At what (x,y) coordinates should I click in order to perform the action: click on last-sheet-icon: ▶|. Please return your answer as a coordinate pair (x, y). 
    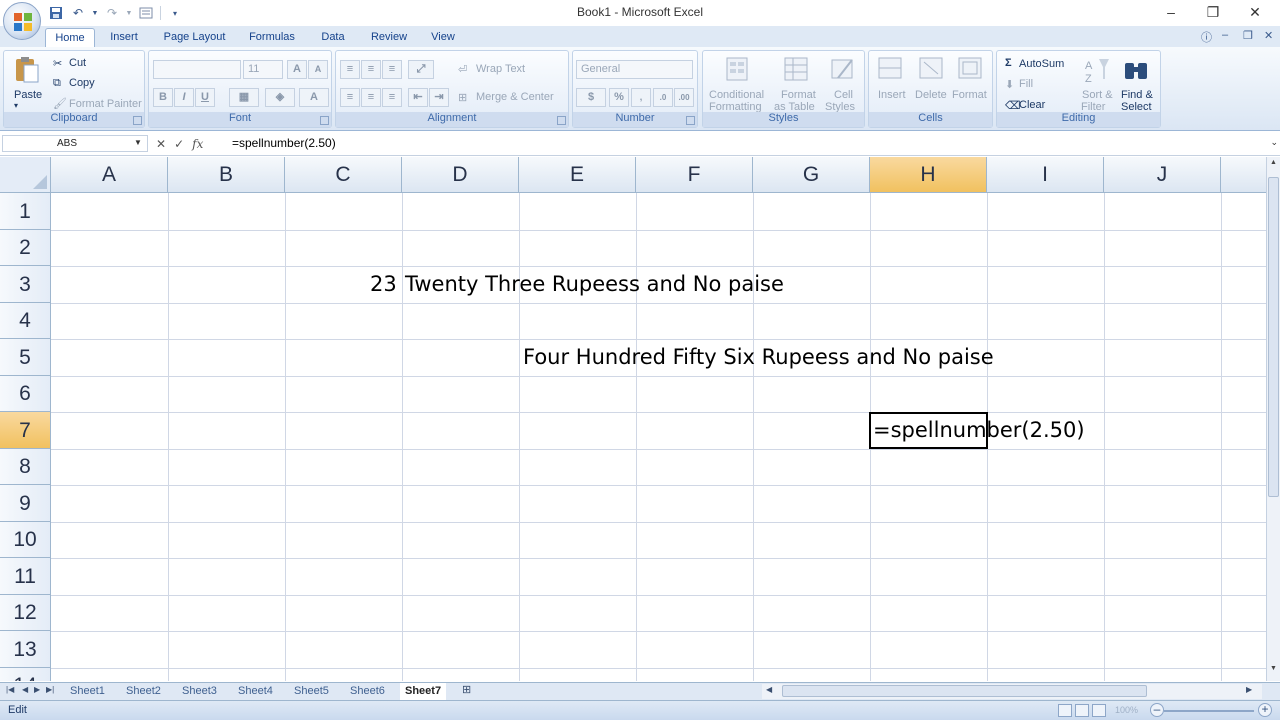
    Looking at the image, I should click on (50, 689).